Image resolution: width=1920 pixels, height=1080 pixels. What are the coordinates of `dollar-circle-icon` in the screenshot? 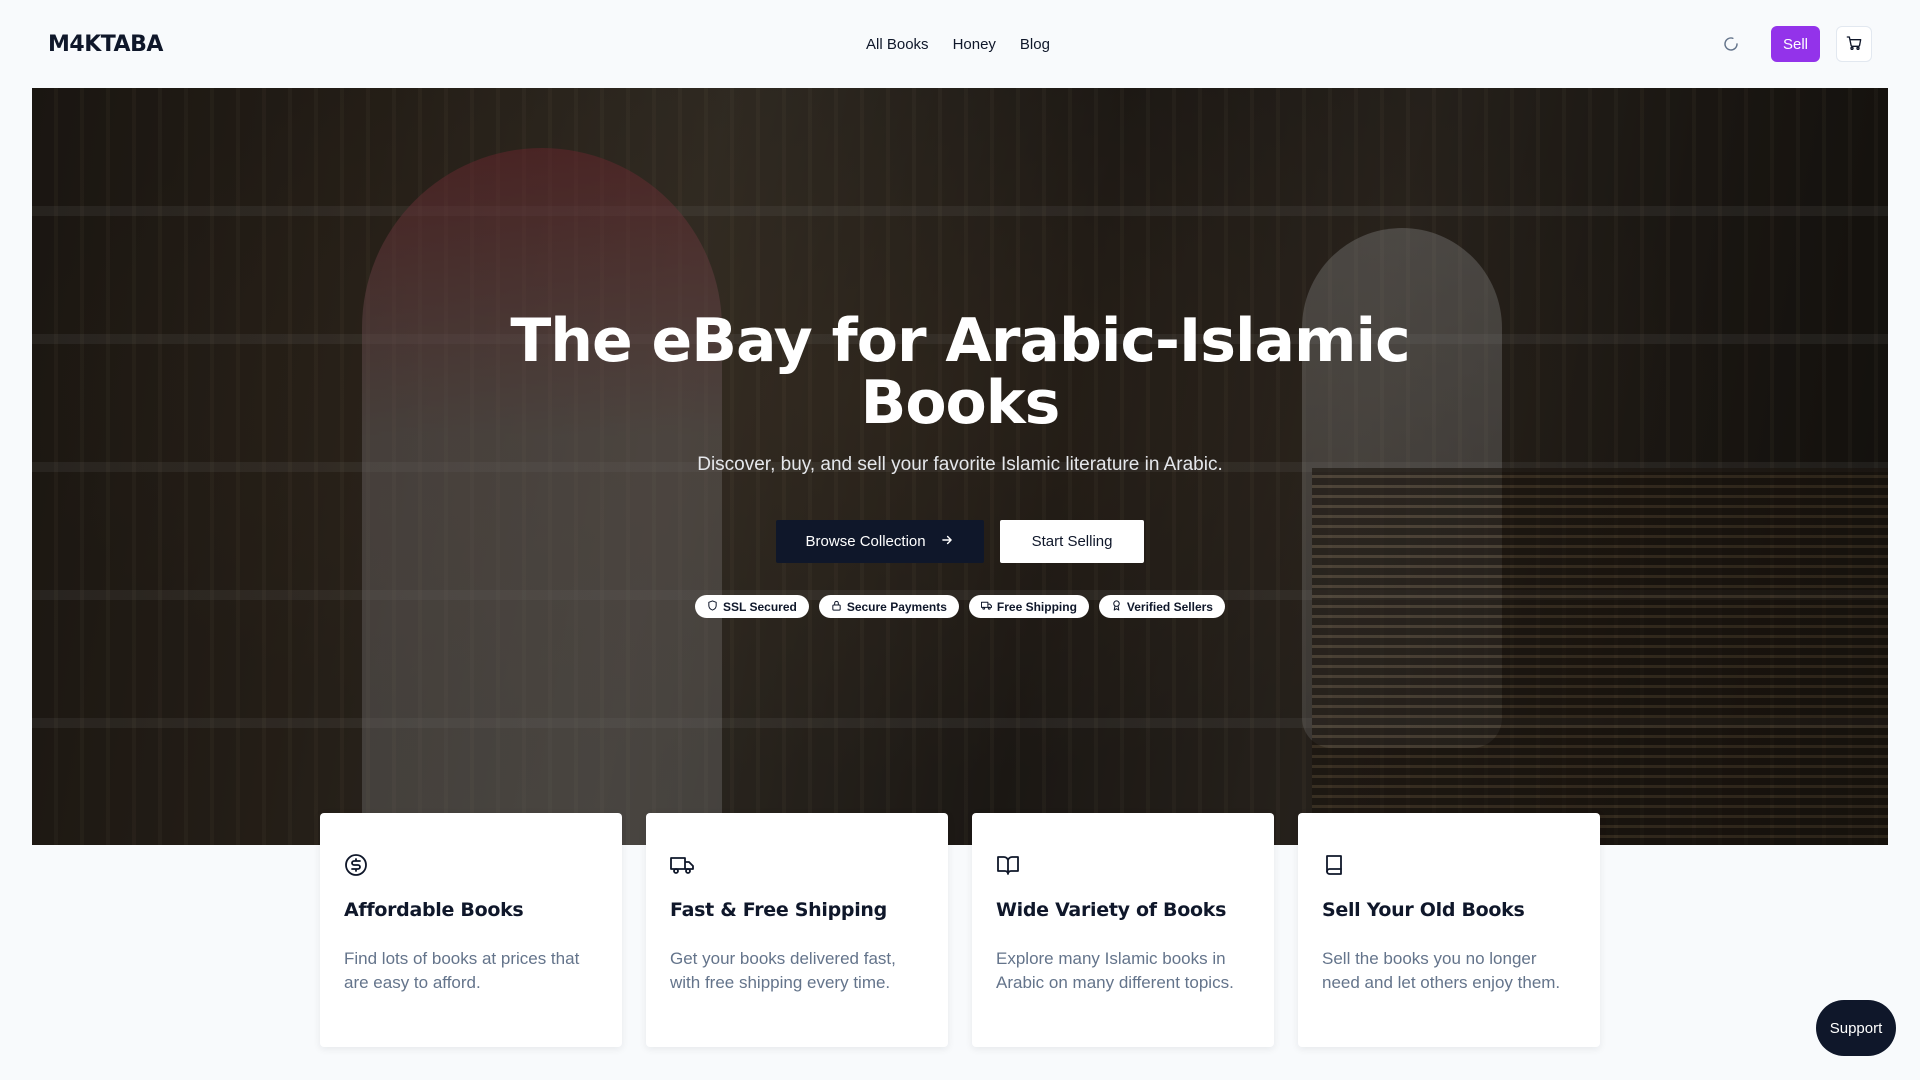 It's located at (356, 865).